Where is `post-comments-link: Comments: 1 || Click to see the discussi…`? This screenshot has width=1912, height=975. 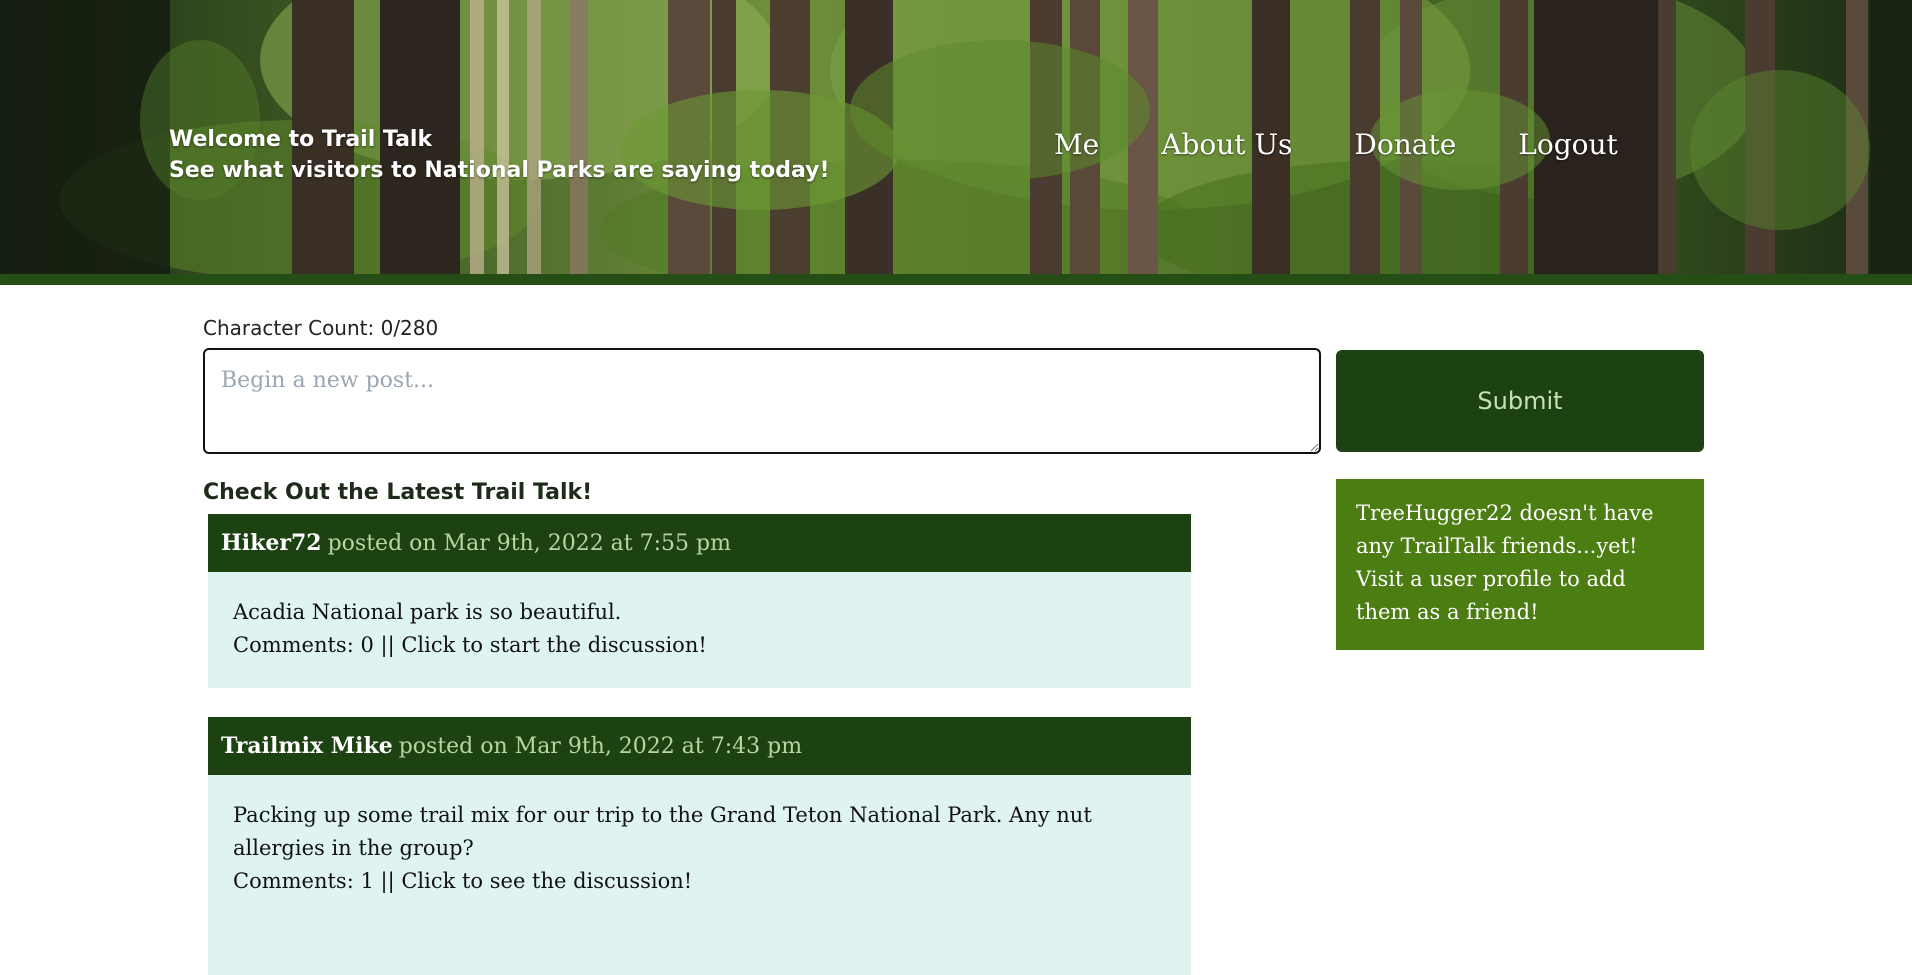 post-comments-link: Comments: 1 || Click to see the discussi… is located at coordinates (699, 881).